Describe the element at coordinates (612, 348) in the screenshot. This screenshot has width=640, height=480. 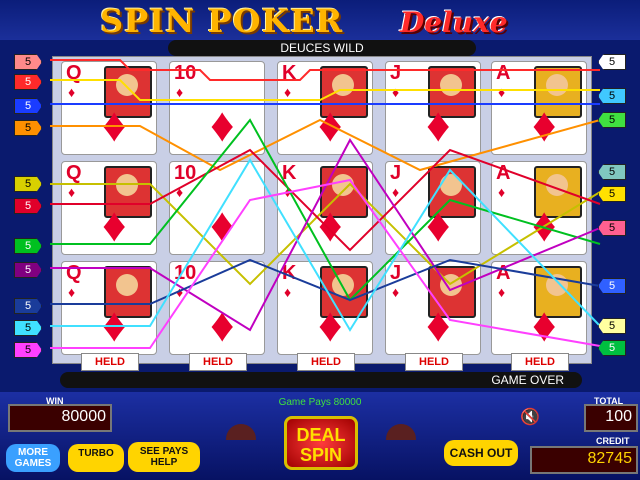
I see `line-bet-right-9: 5` at that location.